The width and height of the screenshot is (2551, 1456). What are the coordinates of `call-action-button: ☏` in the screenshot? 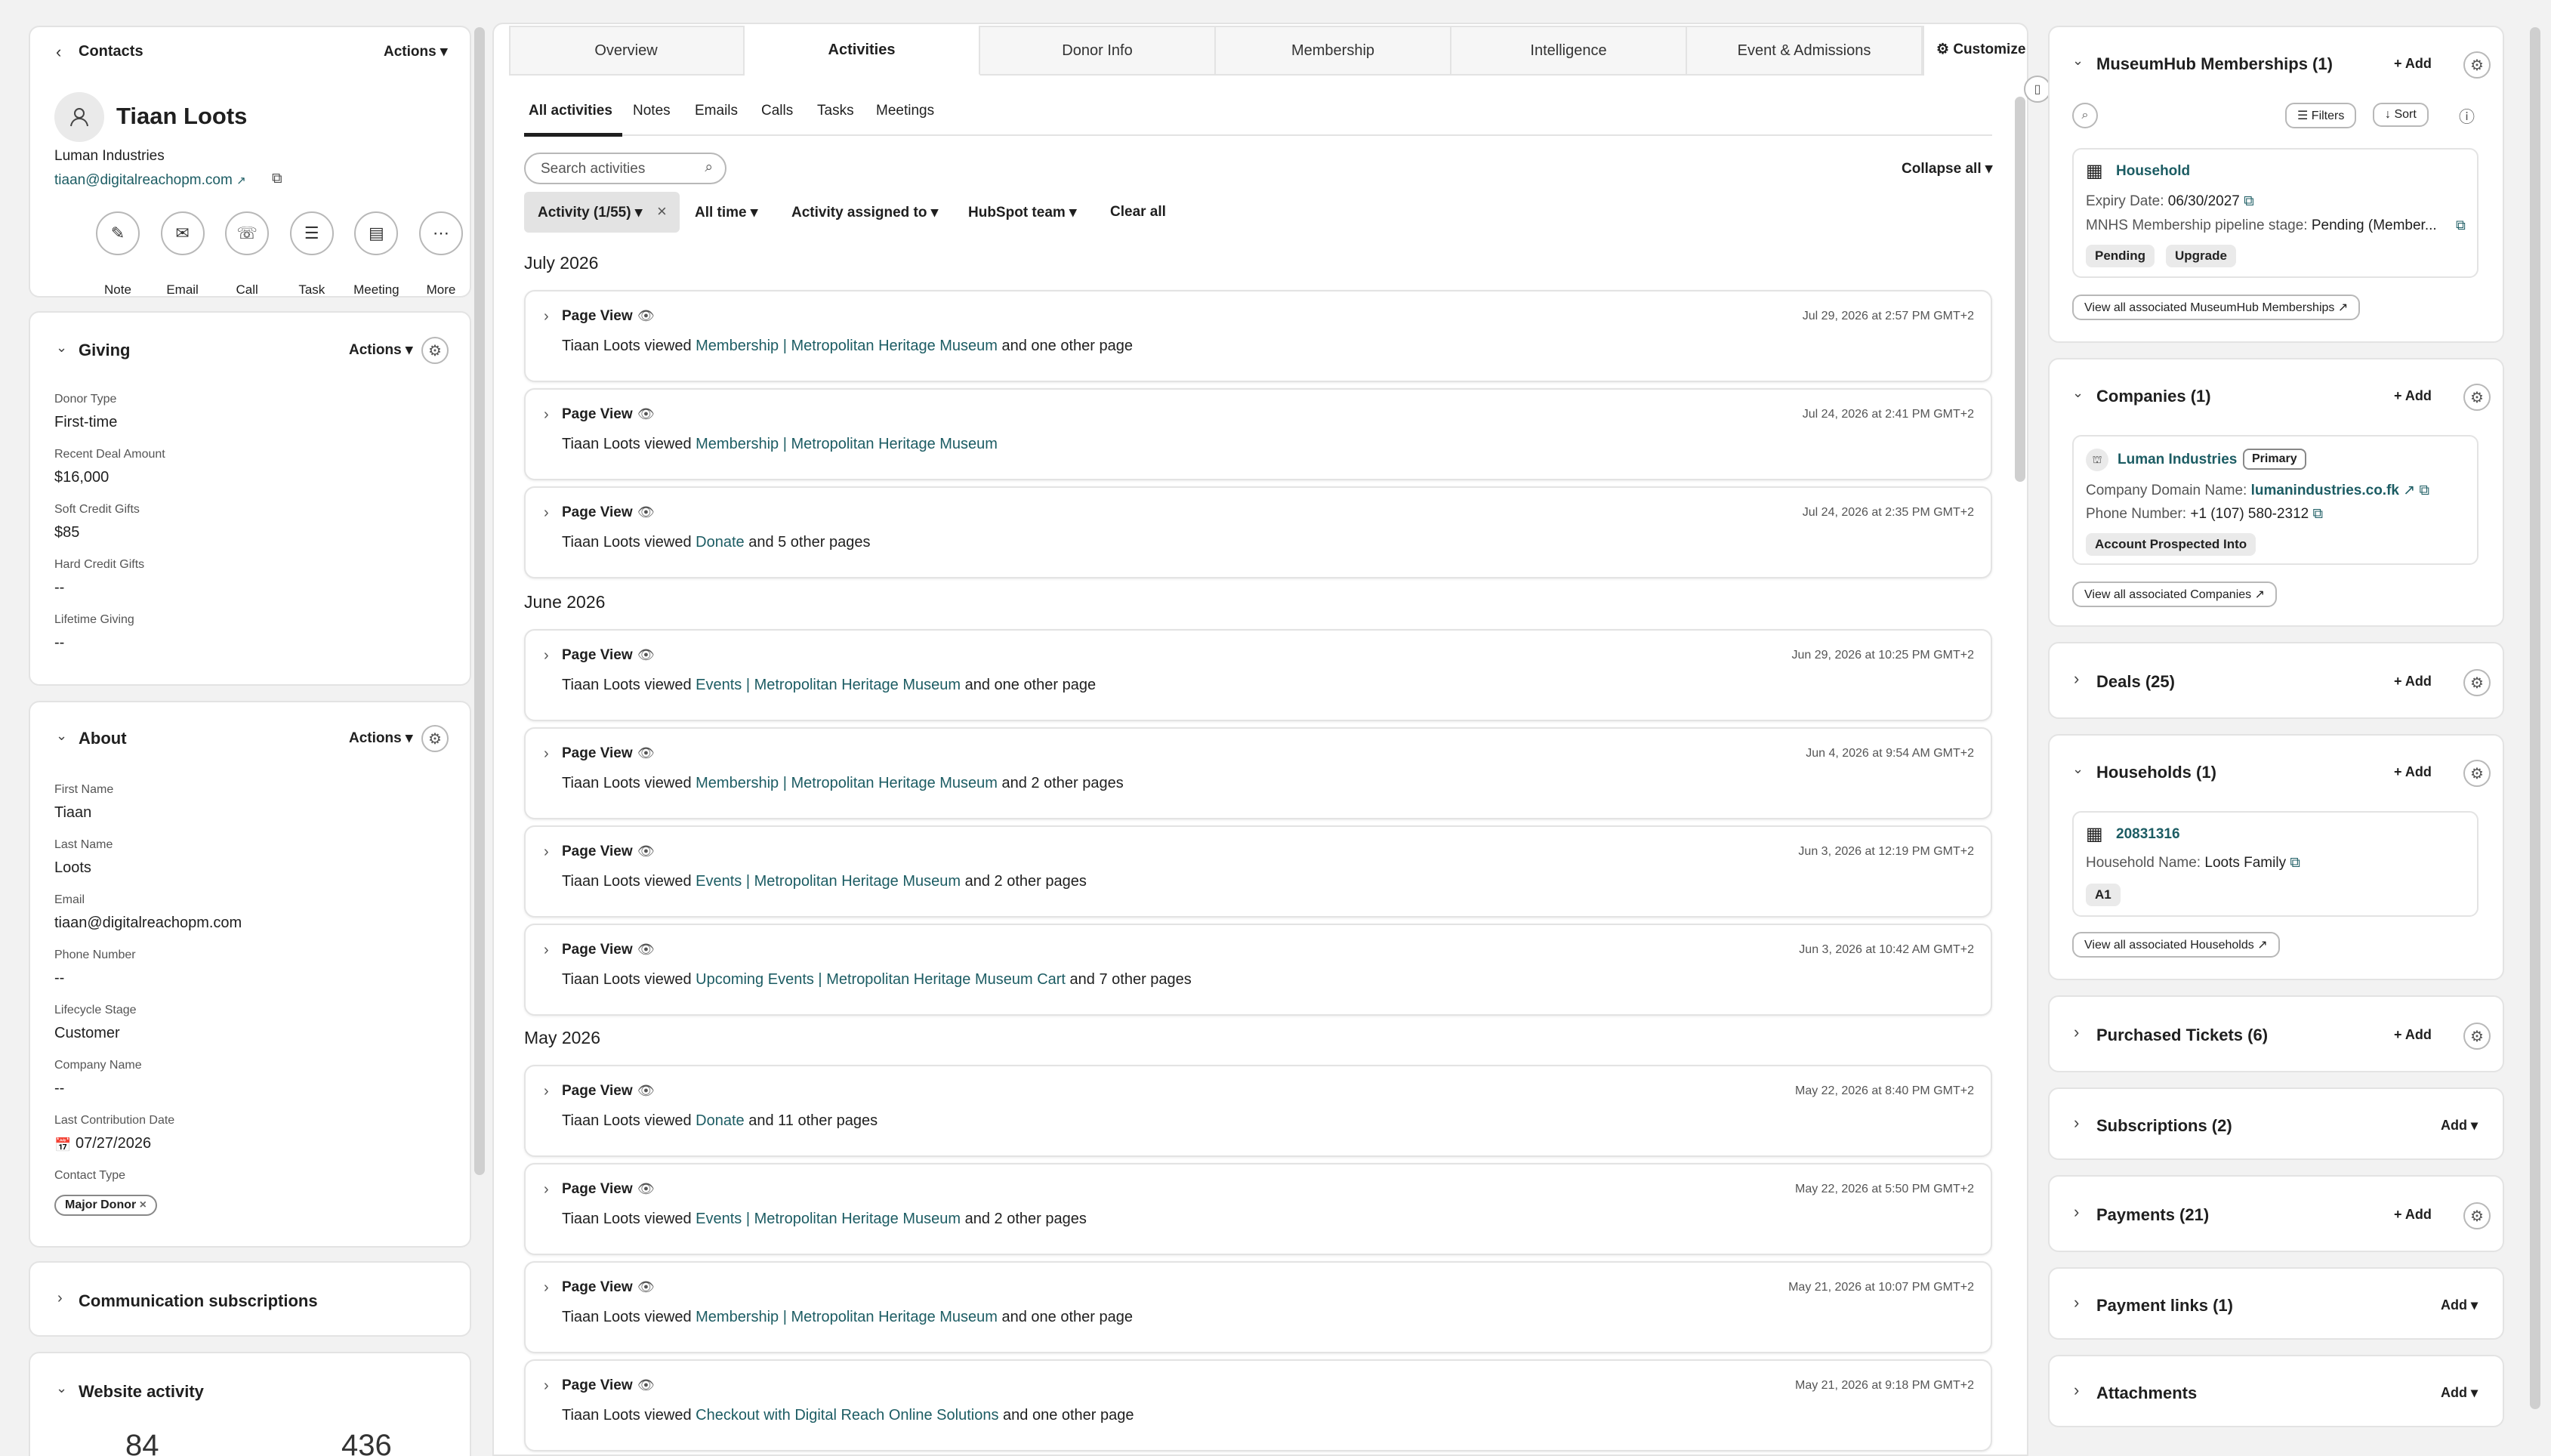 It's located at (247, 233).